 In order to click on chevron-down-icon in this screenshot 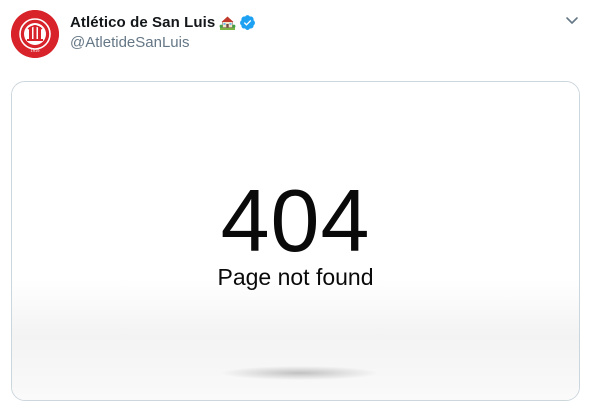, I will do `click(572, 20)`.